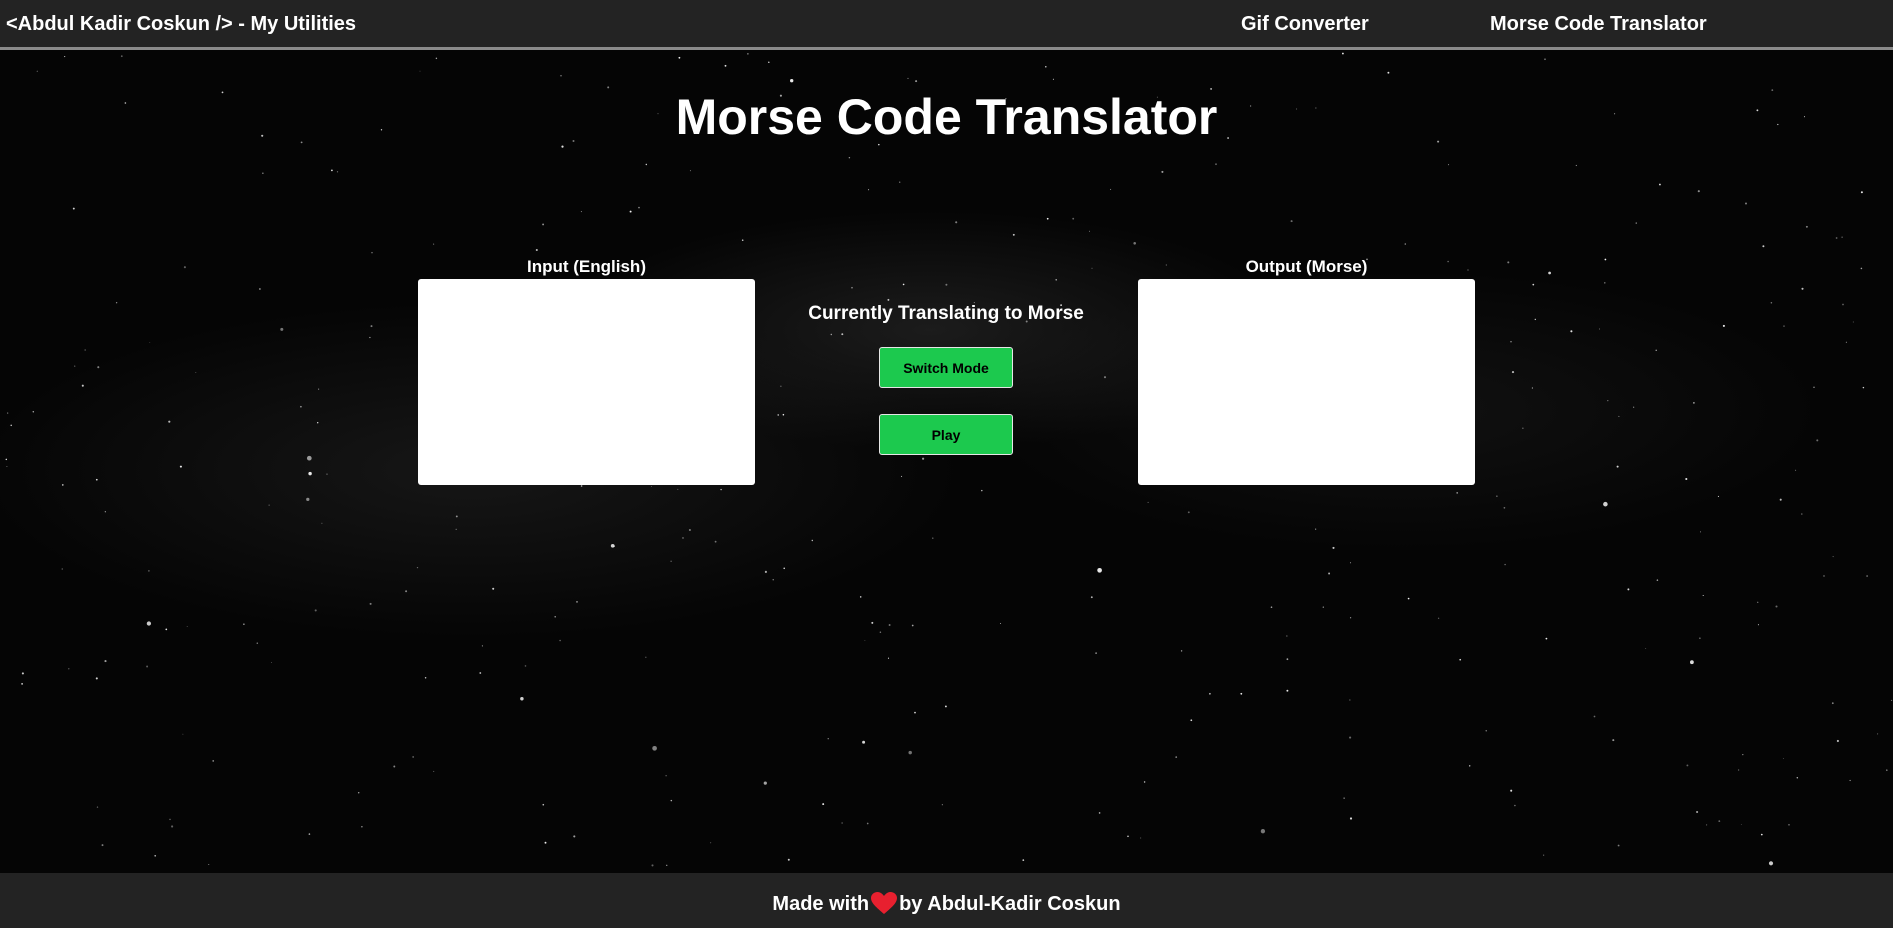 The image size is (1893, 928). I want to click on footer-credit: Made with by Abdul-Kadir Coskun, so click(946, 903).